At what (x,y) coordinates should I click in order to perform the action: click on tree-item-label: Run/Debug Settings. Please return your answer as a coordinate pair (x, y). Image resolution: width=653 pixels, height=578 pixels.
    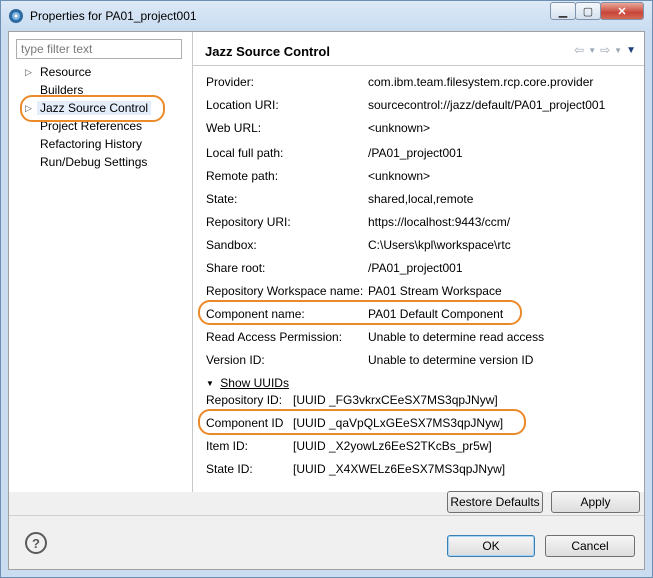
    Looking at the image, I should click on (94, 162).